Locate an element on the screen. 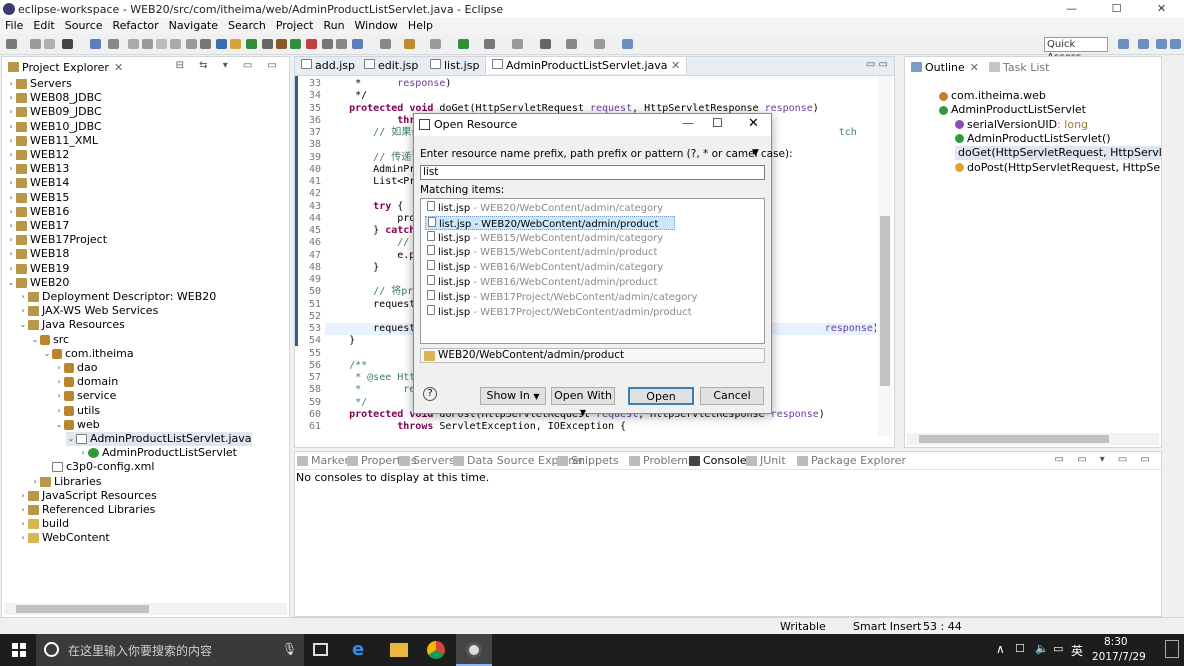 This screenshot has height=666, width=1184. code-line: try { is located at coordinates (364, 207).